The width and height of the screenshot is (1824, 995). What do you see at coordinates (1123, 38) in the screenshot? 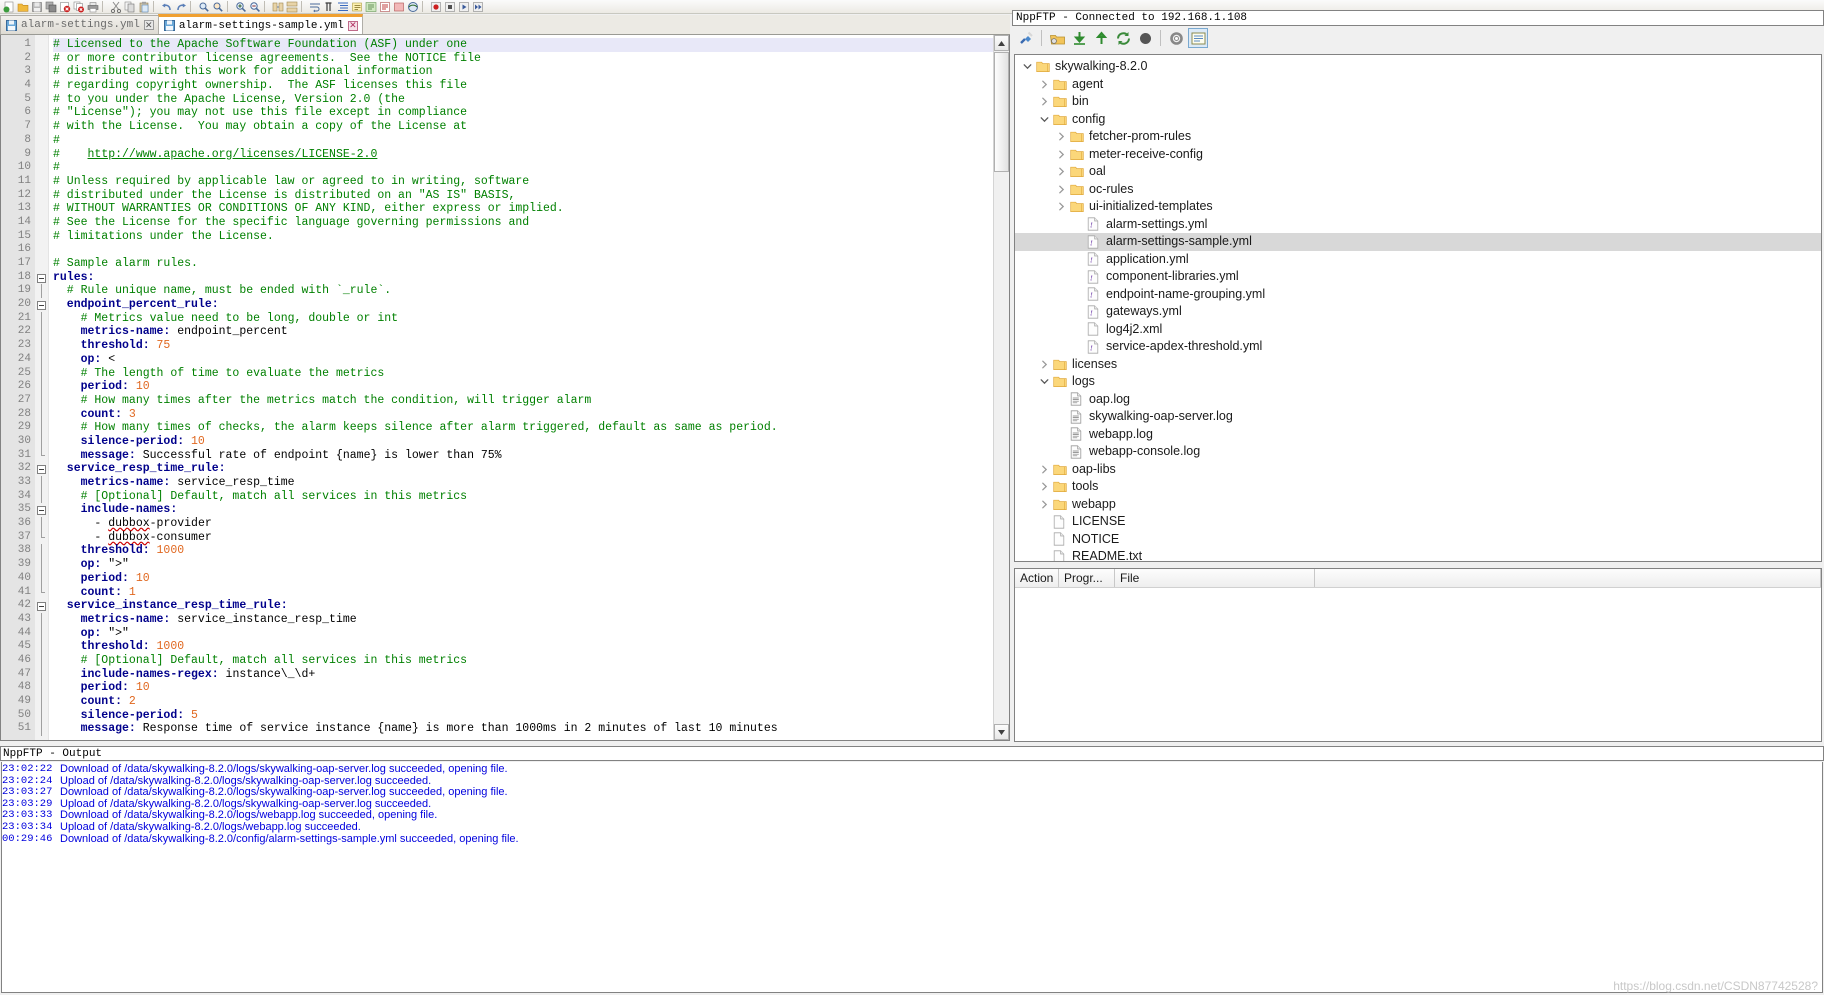
I see `refresh-icon` at bounding box center [1123, 38].